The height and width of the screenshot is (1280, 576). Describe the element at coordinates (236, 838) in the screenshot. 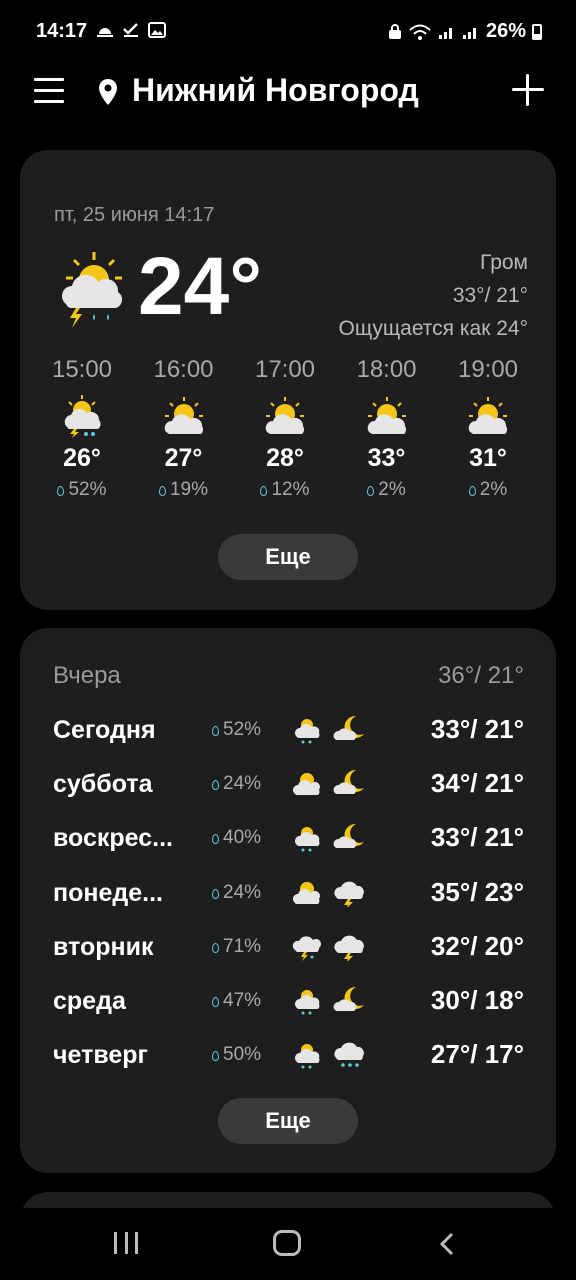

I see `day-precip: 40%` at that location.